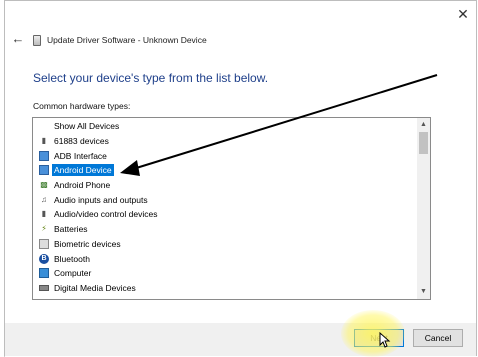 This screenshot has width=478, height=357. I want to click on digital-media-icon, so click(44, 287).